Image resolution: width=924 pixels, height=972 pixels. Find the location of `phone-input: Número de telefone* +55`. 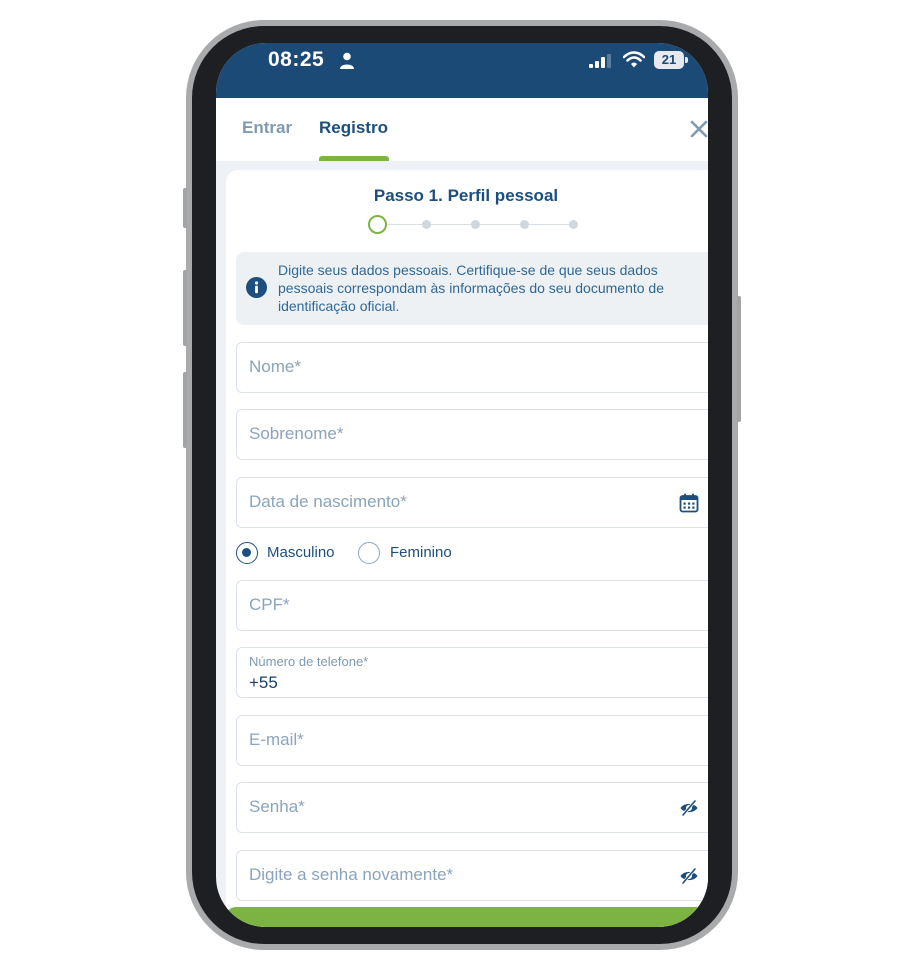

phone-input: Número de telefone* +55 is located at coordinates (472, 672).